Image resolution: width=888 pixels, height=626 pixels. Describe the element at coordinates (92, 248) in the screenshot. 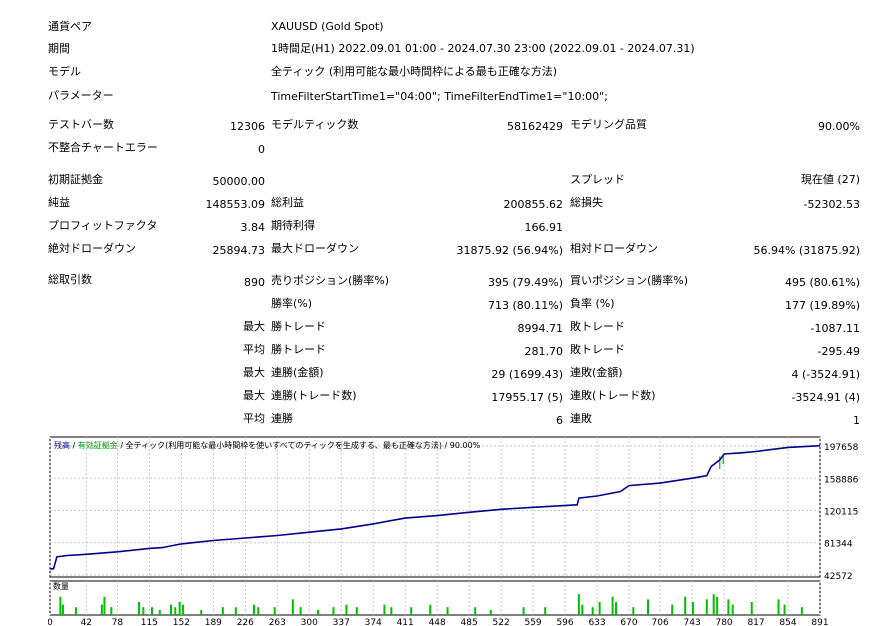

I see `absolute-drawdown-label: 絶対ドローダウン` at that location.